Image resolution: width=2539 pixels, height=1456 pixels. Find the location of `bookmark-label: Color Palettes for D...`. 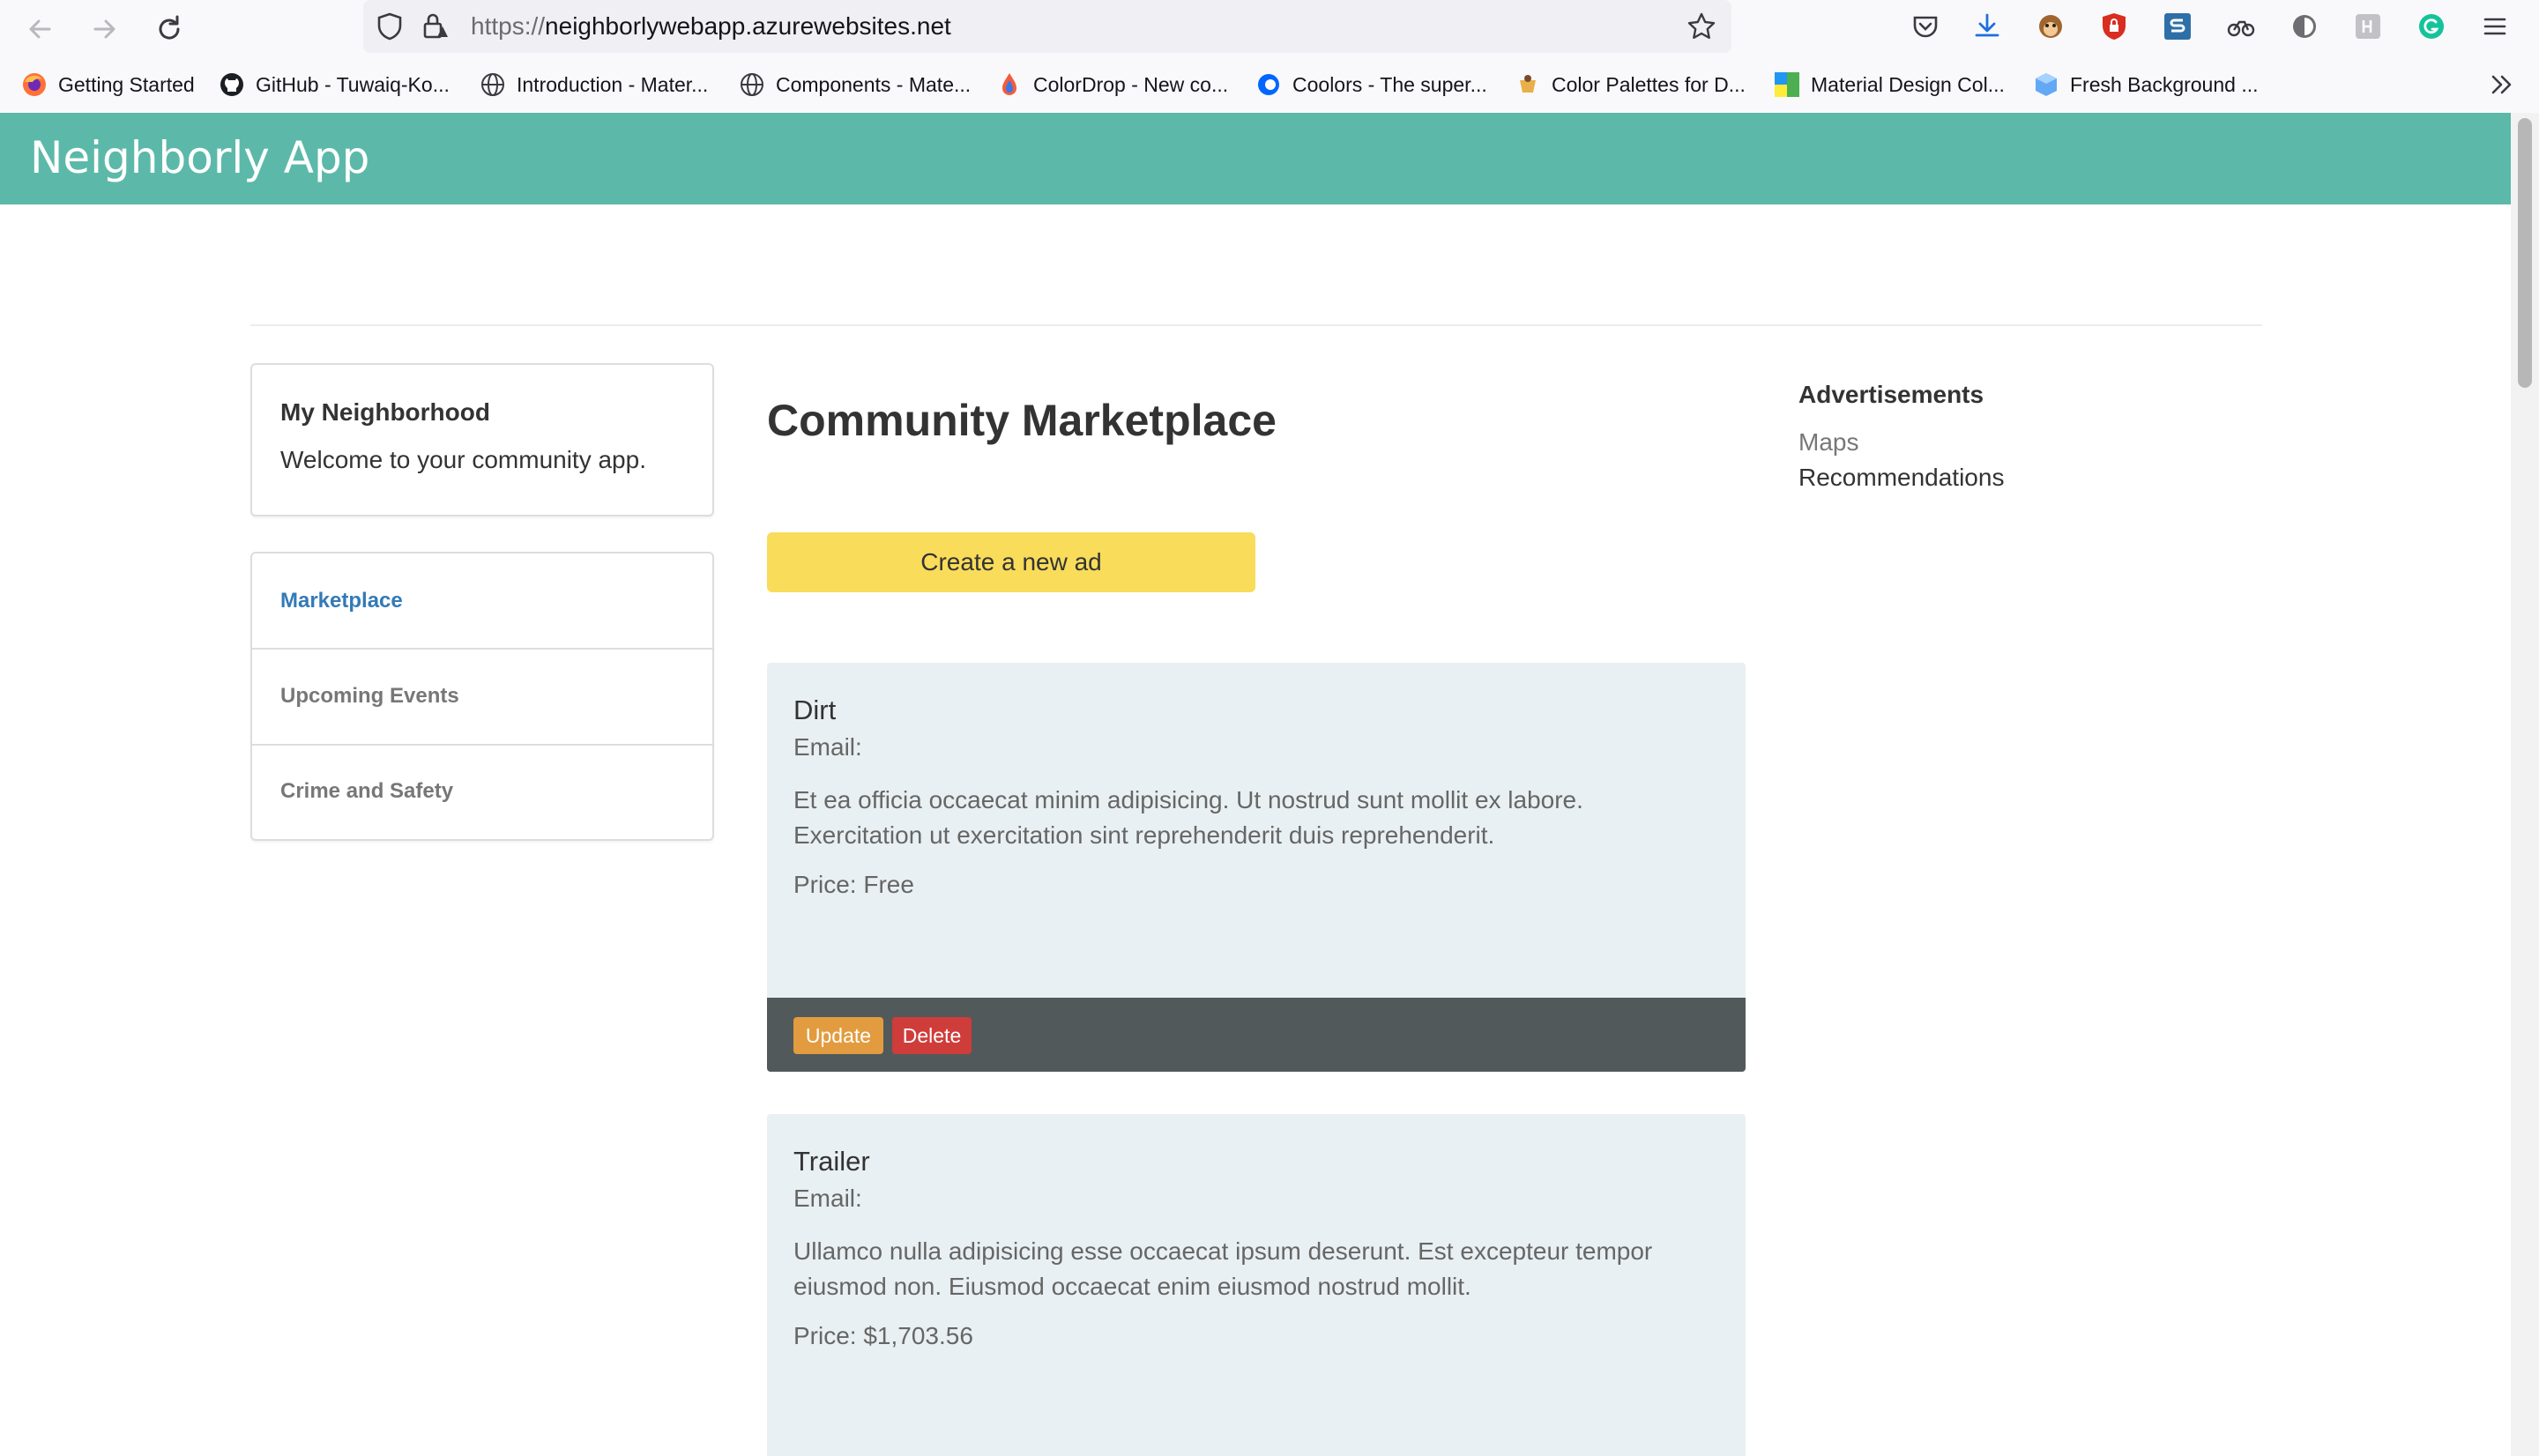

bookmark-label: Color Palettes for D... is located at coordinates (1649, 84).